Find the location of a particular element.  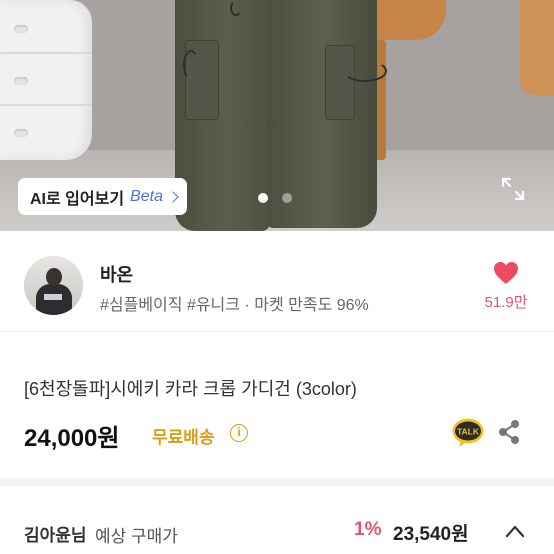

free-shipping-label: 무료배송 is located at coordinates (183, 437).